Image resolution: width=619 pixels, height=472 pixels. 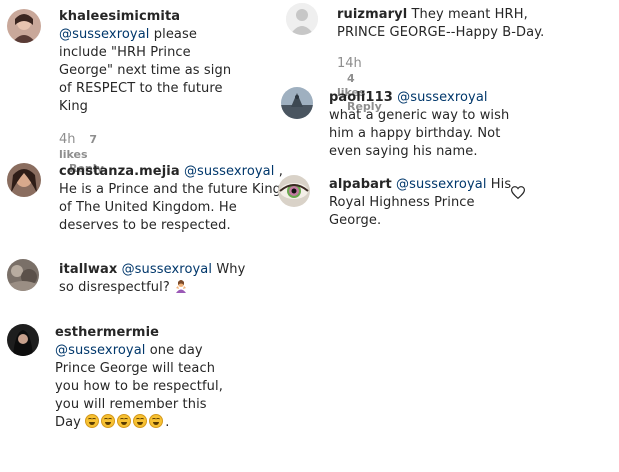 What do you see at coordinates (231, 269) in the screenshot?
I see `comment-line: Why` at bounding box center [231, 269].